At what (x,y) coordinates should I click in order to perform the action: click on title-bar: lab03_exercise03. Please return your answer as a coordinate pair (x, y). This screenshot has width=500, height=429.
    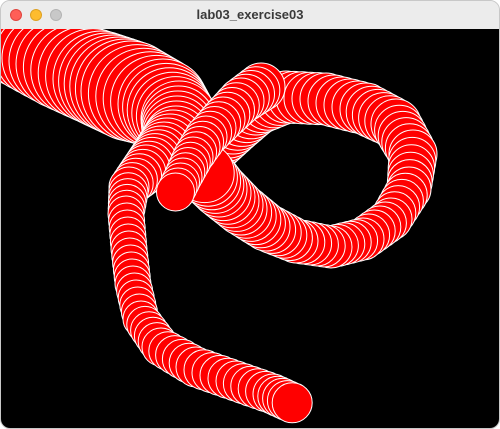
    Looking at the image, I should click on (250, 15).